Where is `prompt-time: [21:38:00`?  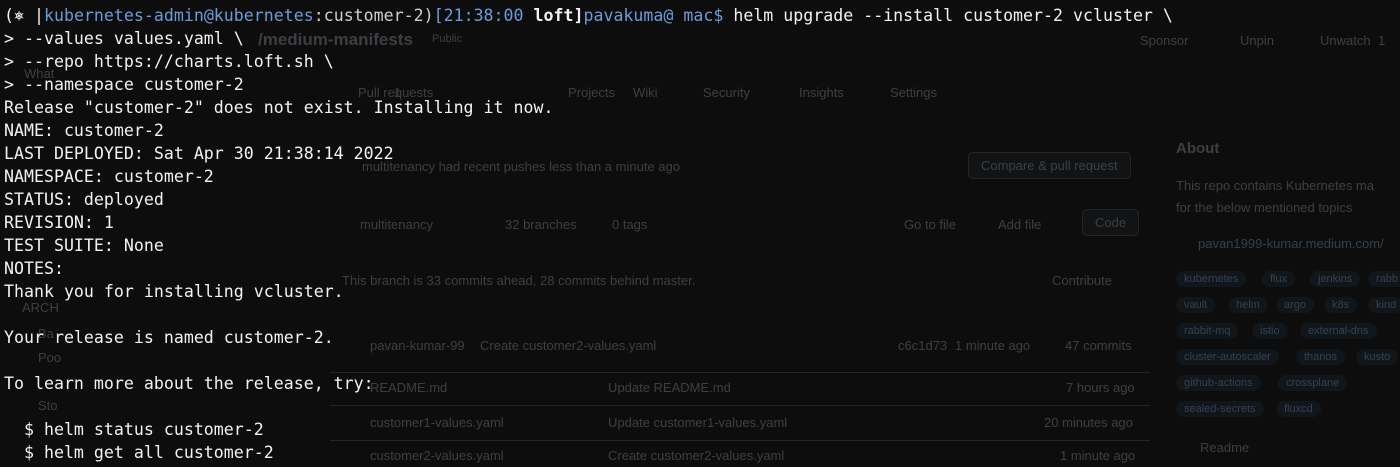 prompt-time: [21:38:00 is located at coordinates (483, 15).